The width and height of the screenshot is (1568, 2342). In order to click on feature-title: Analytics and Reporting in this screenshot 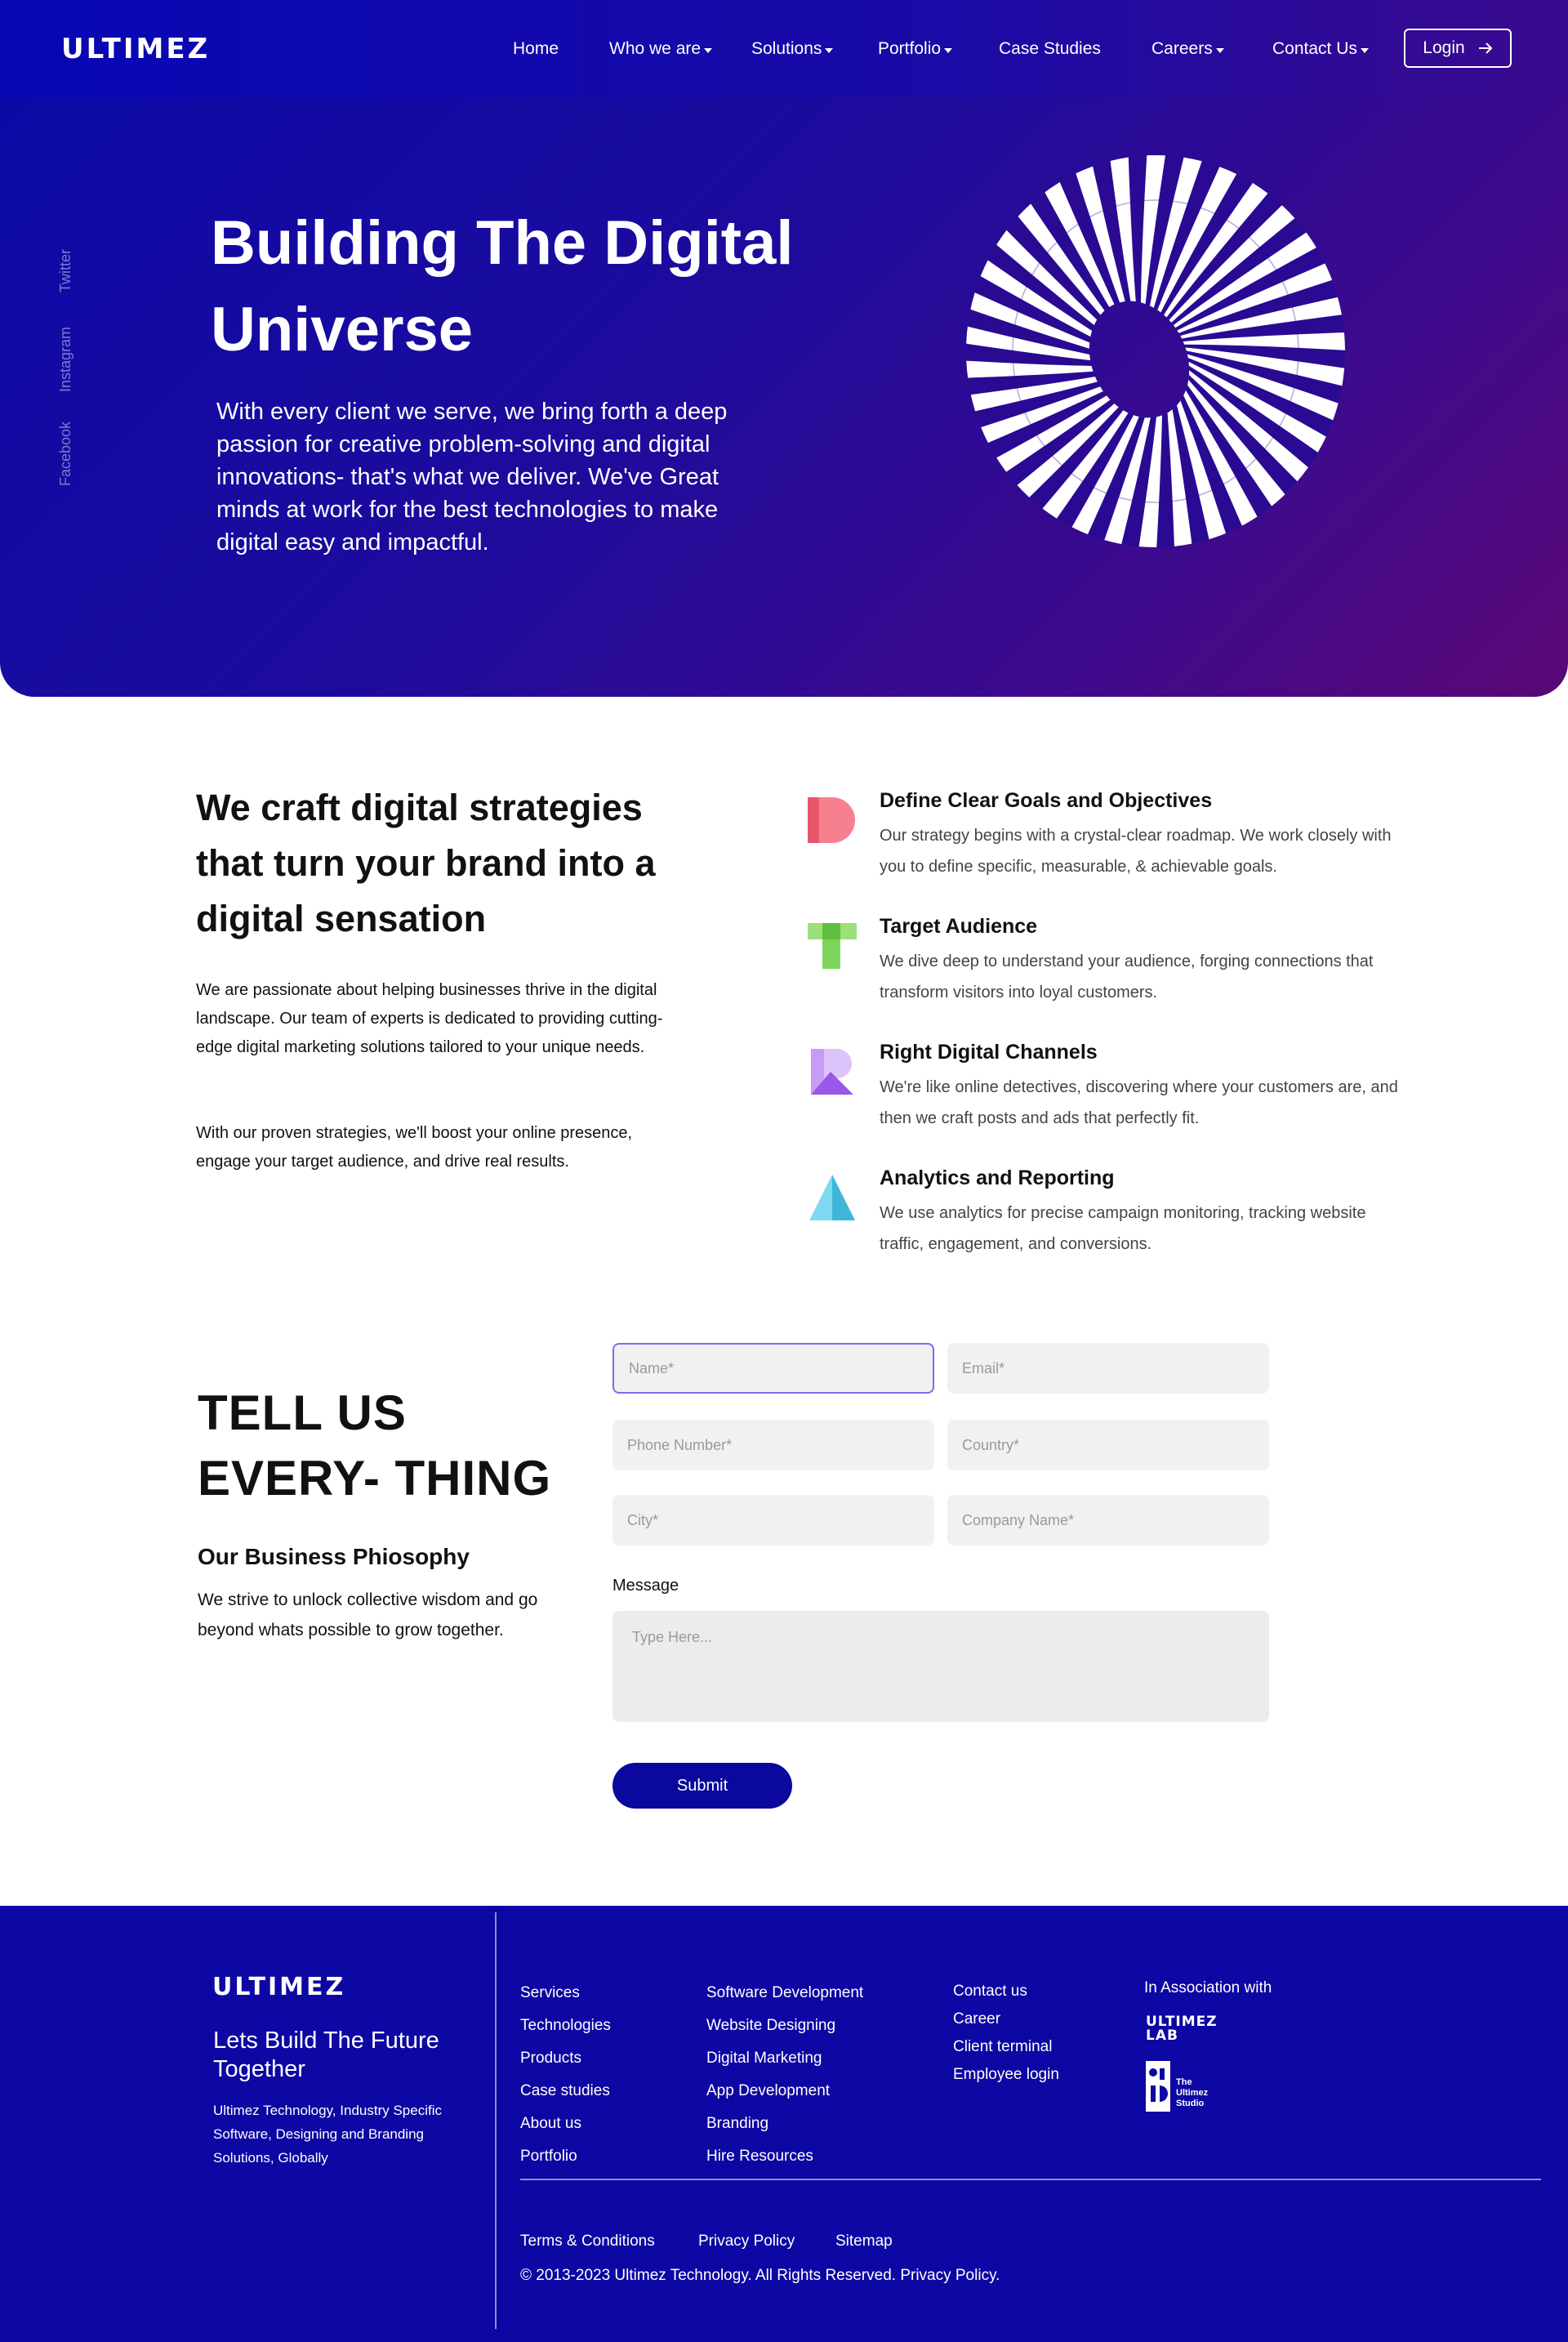, I will do `click(998, 1178)`.